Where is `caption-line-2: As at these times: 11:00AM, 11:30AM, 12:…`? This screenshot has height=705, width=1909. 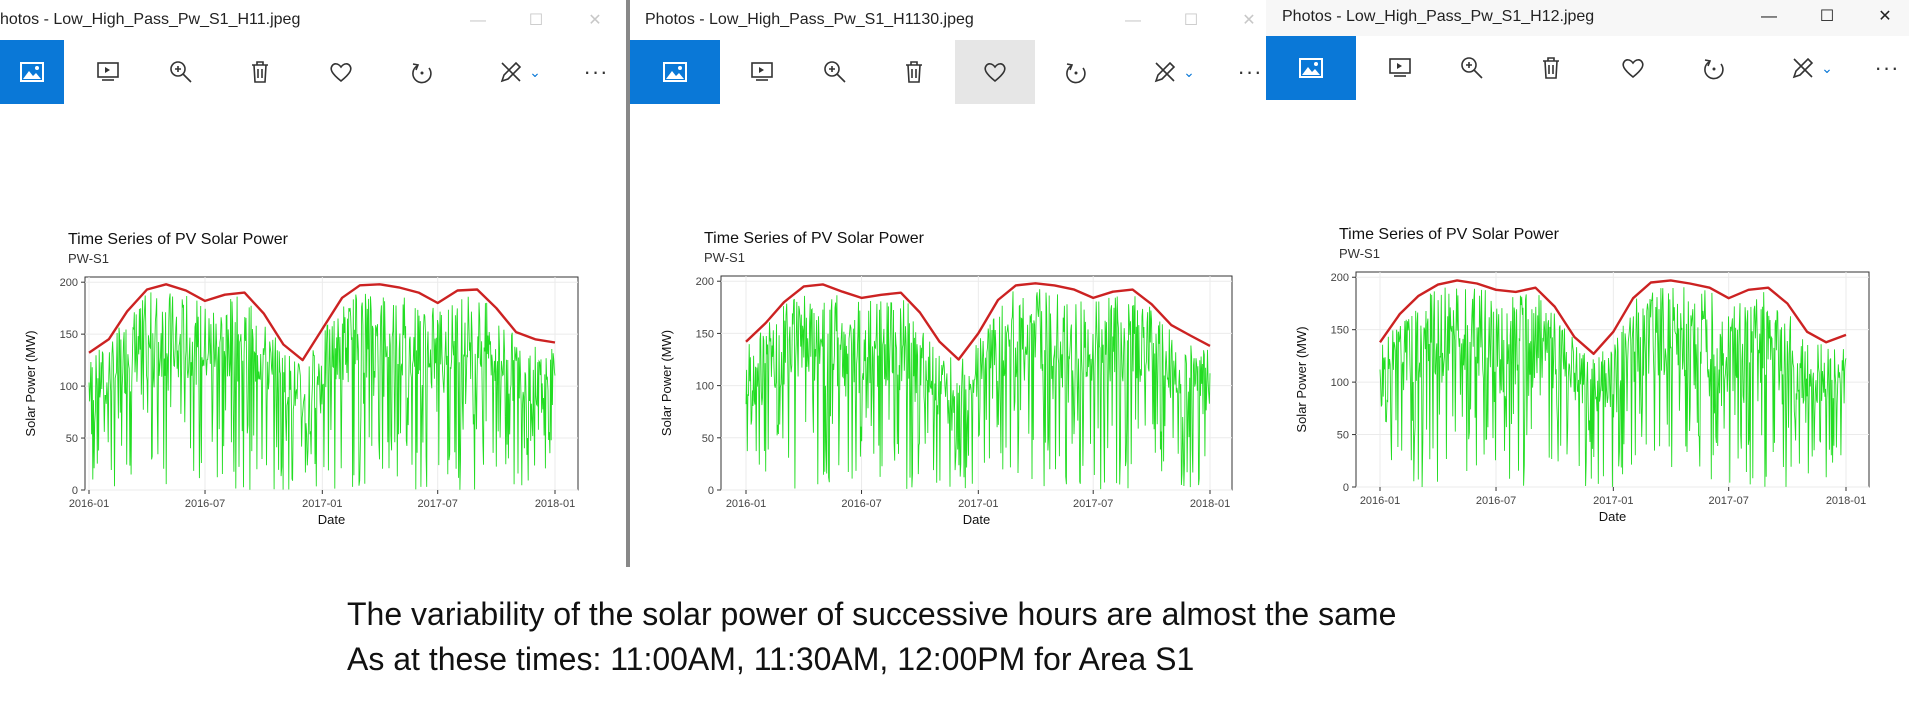
caption-line-2: As at these times: 11:00AM, 11:30AM, 12:… is located at coordinates (771, 659).